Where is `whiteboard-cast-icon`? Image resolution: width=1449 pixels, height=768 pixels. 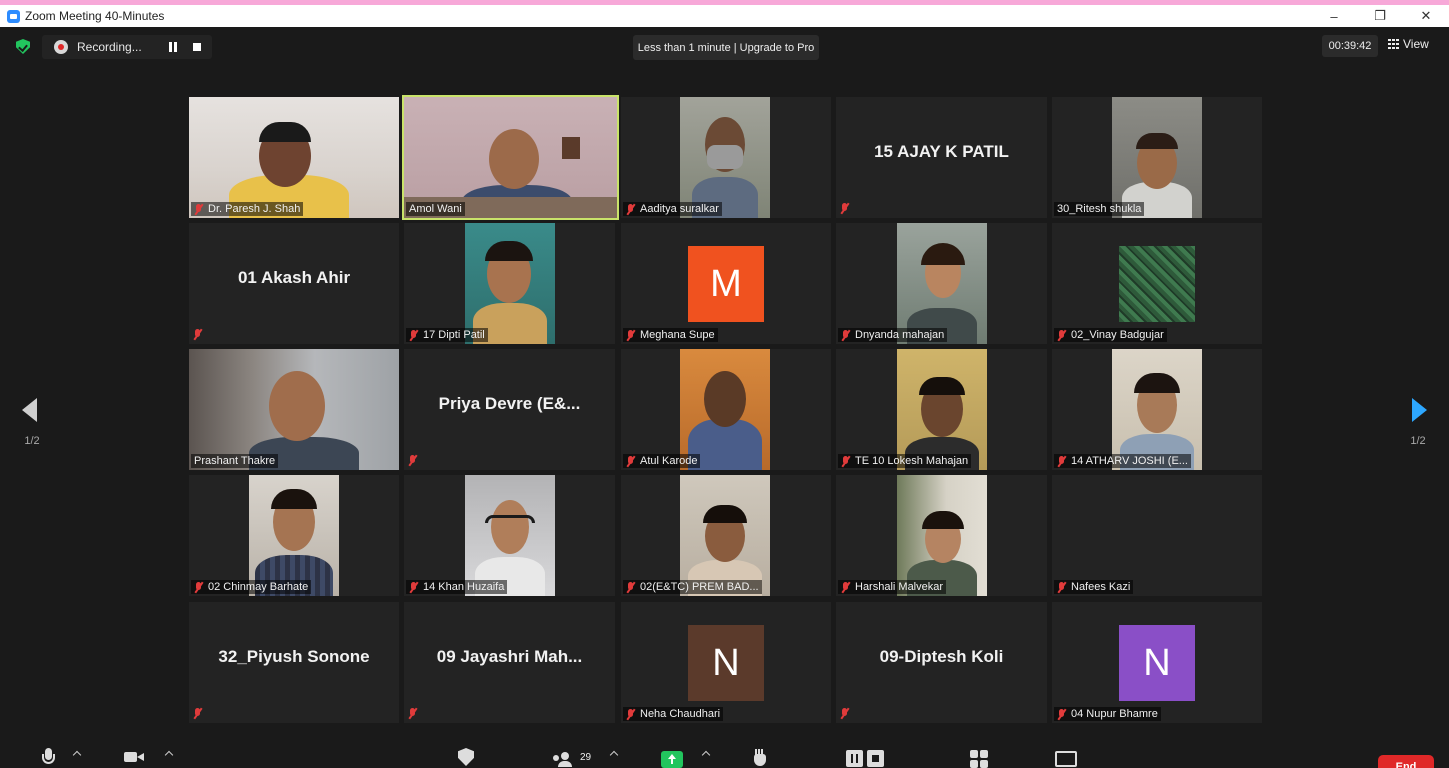
whiteboard-cast-icon is located at coordinates (1066, 759).